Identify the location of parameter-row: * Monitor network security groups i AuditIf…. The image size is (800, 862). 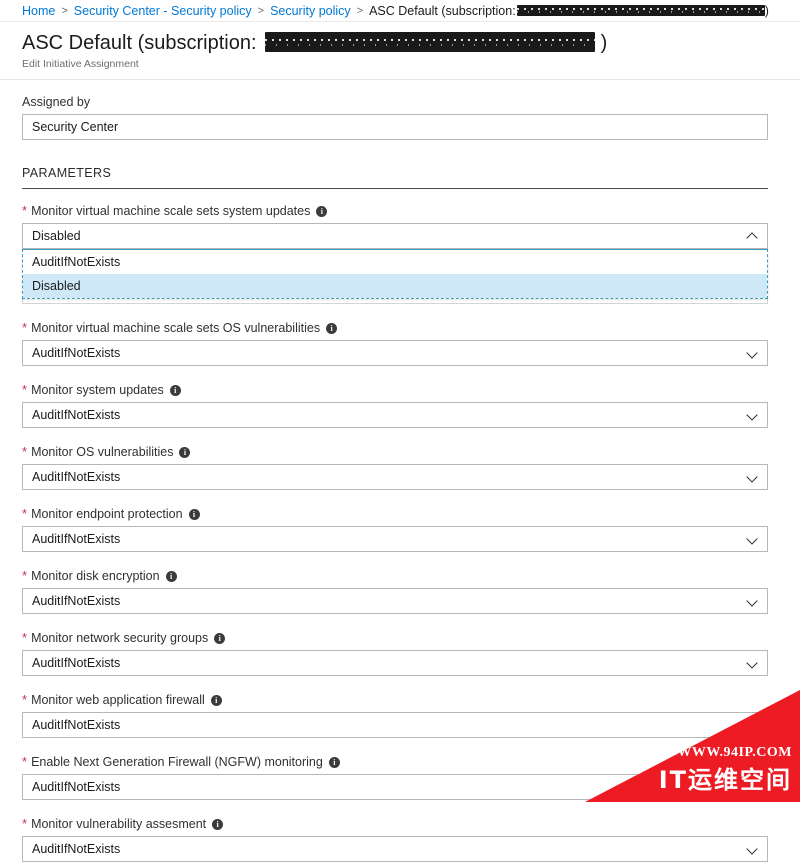
(400, 653).